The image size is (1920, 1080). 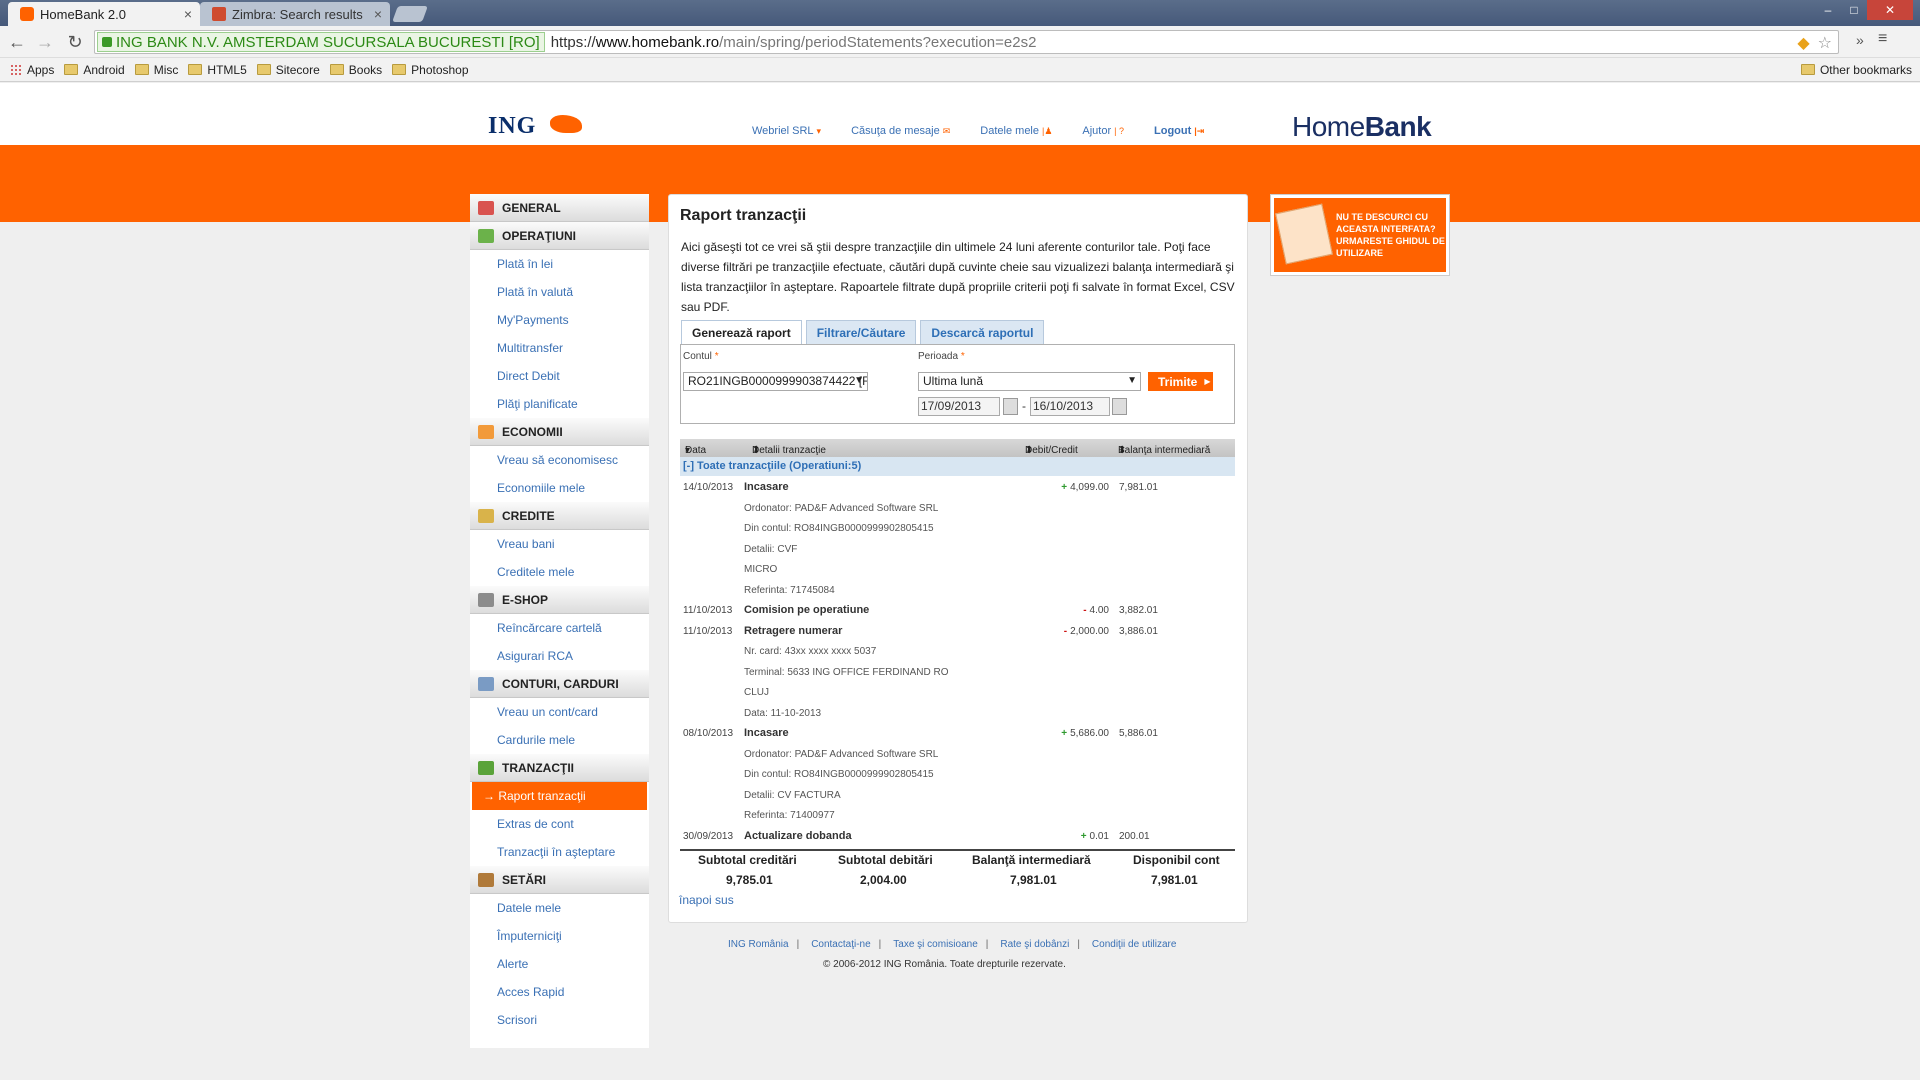 I want to click on sidebar-section-header: TRANZACŢII, so click(x=559, y=768).